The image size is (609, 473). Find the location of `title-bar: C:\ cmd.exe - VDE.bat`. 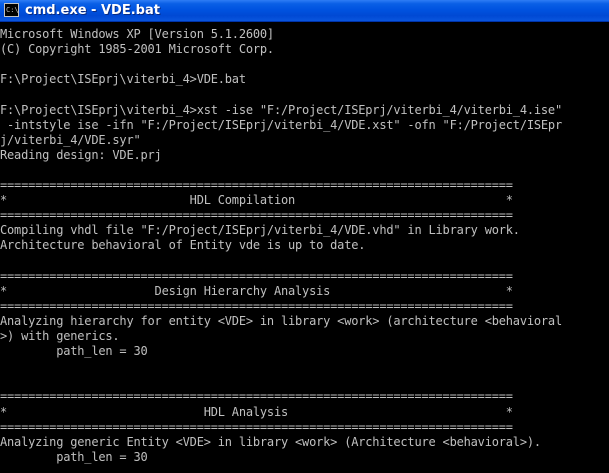

title-bar: C:\ cmd.exe - VDE.bat is located at coordinates (304, 11).